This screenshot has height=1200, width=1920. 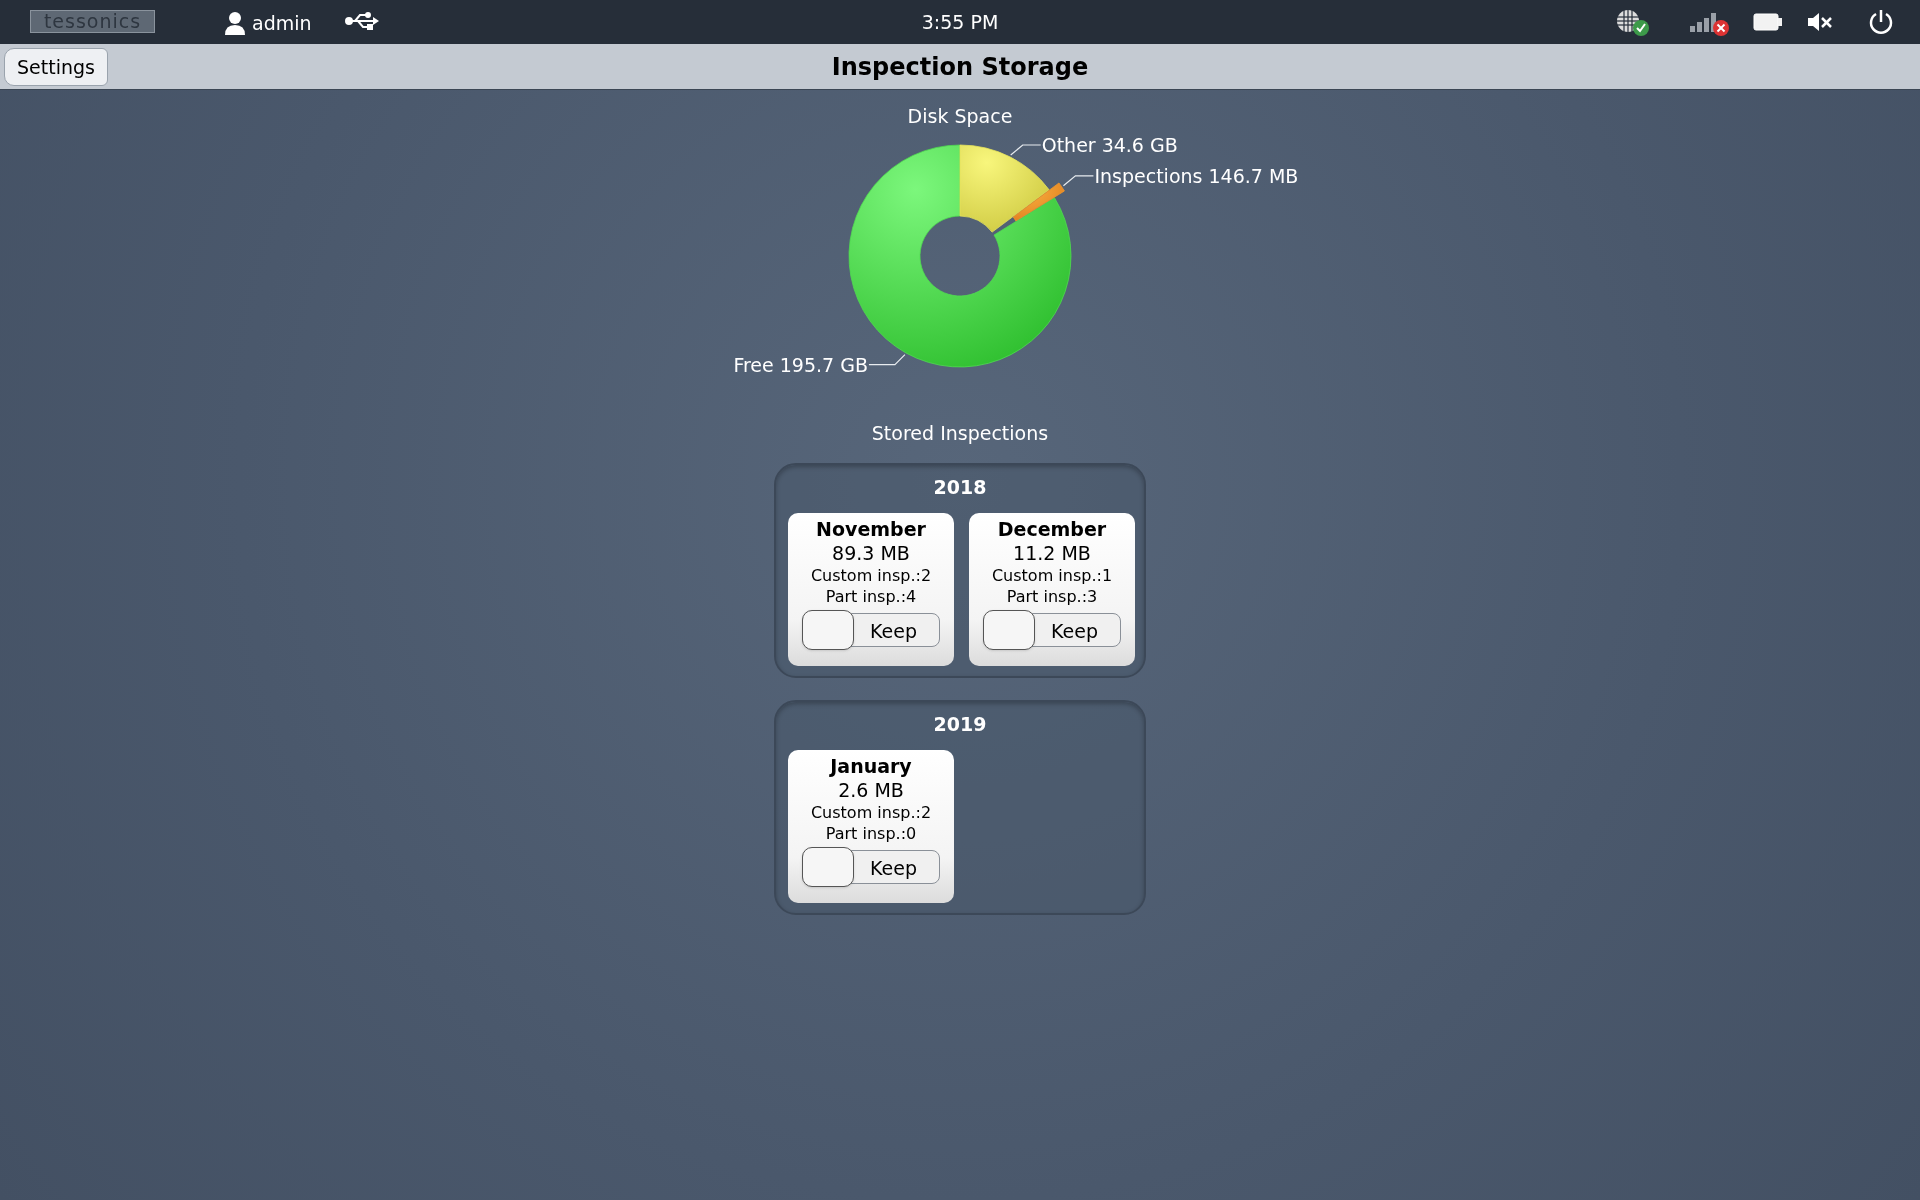 I want to click on year-label: 2018, so click(x=960, y=486).